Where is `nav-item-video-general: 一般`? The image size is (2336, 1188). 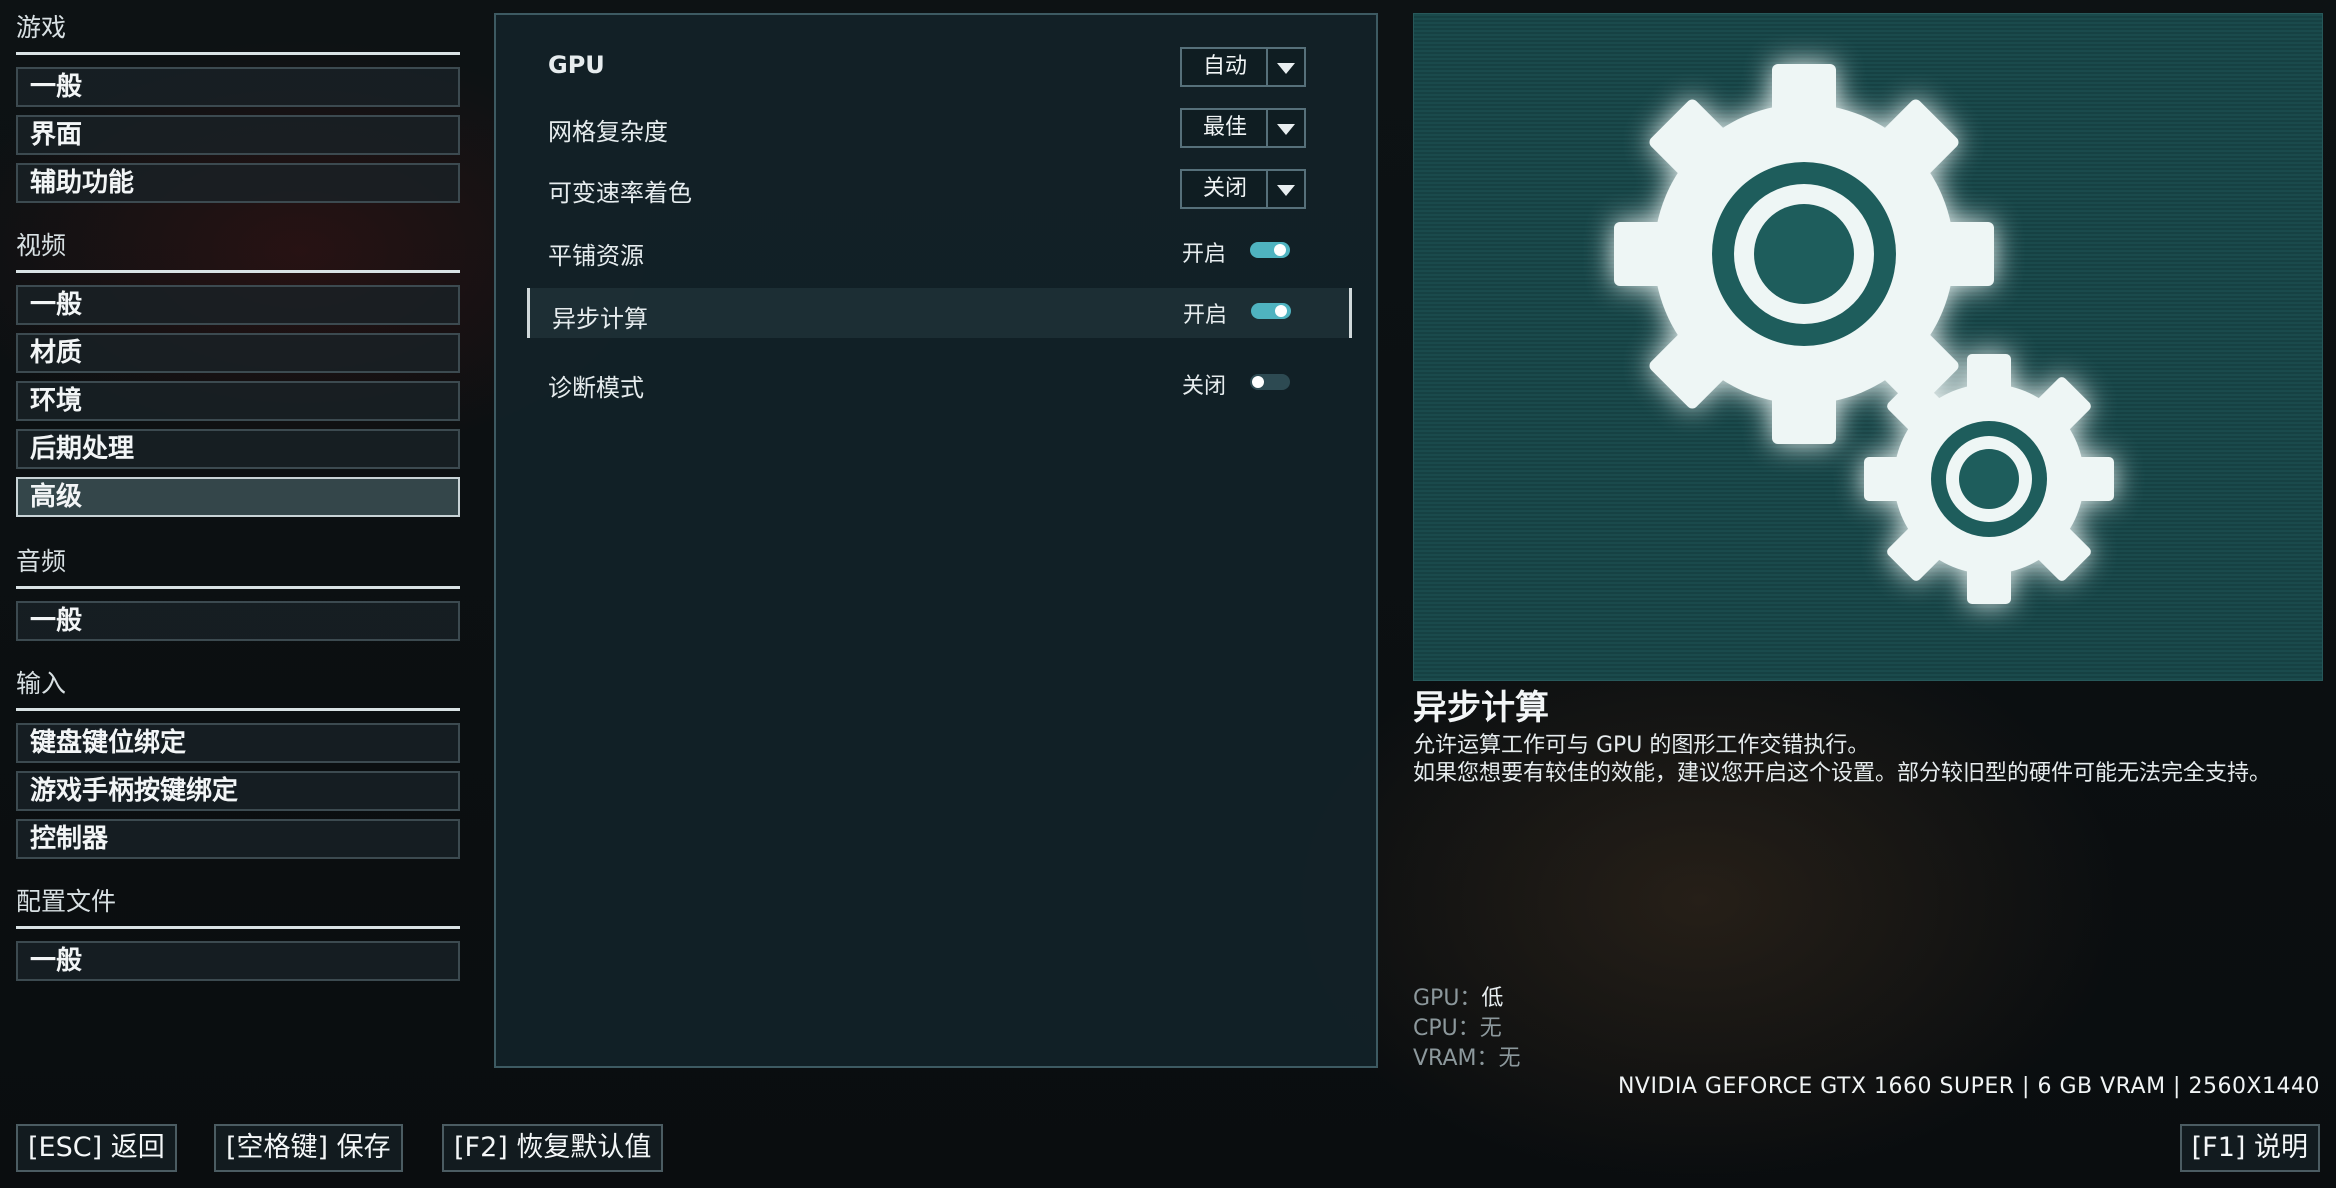 nav-item-video-general: 一般 is located at coordinates (238, 305).